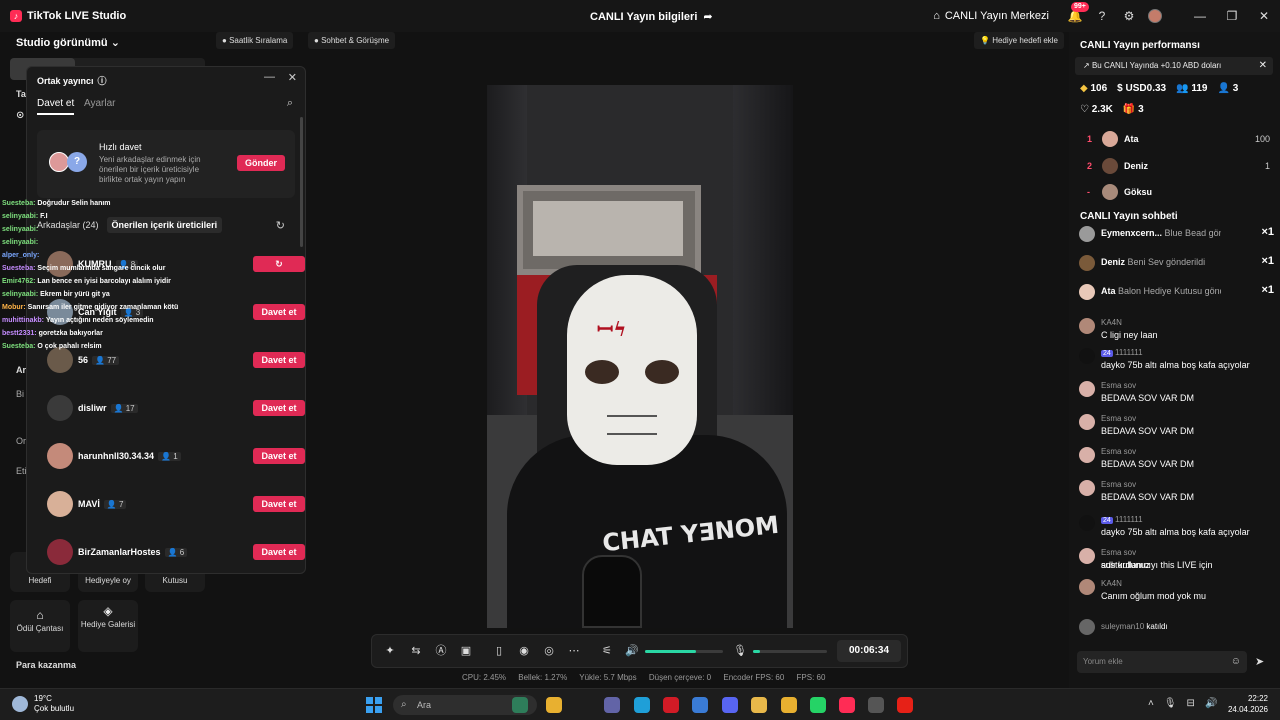 The width and height of the screenshot is (1280, 720). What do you see at coordinates (102, 80) in the screenshot?
I see `info-icon: ⓘ` at bounding box center [102, 80].